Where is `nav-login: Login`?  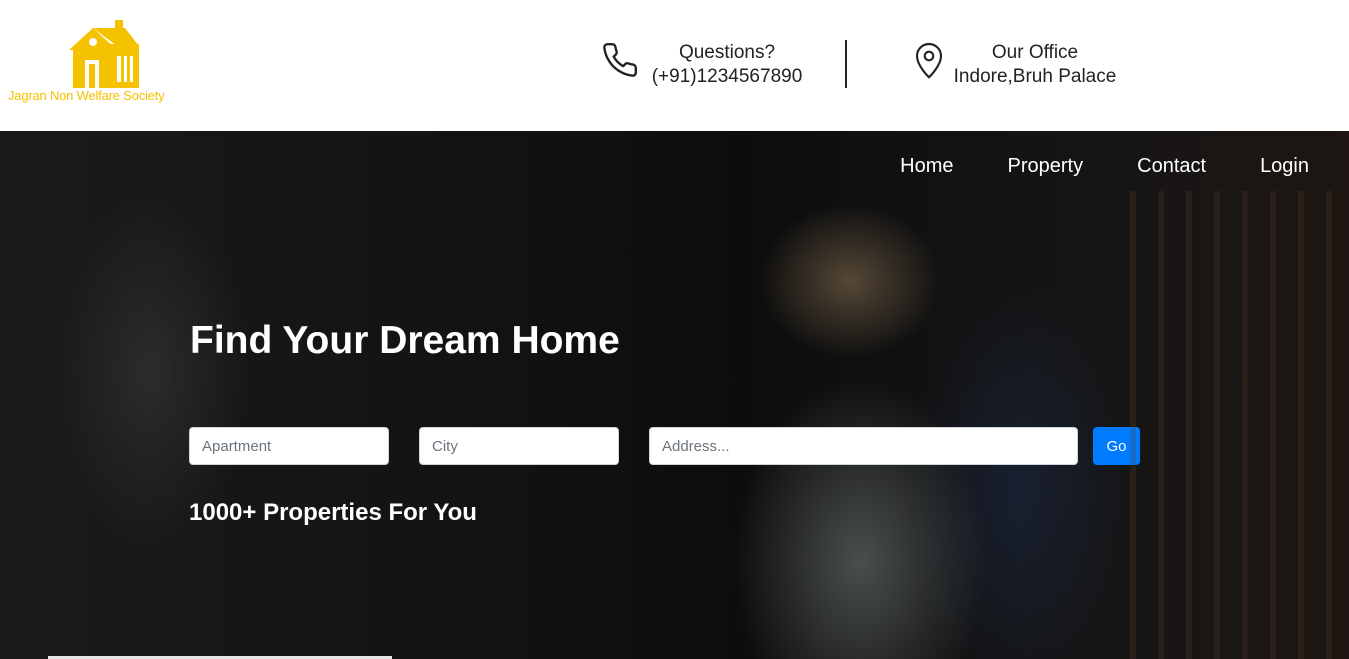
nav-login: Login is located at coordinates (1284, 166).